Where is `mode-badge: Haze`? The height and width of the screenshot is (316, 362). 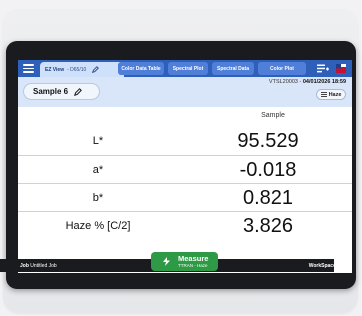 mode-badge: Haze is located at coordinates (331, 94).